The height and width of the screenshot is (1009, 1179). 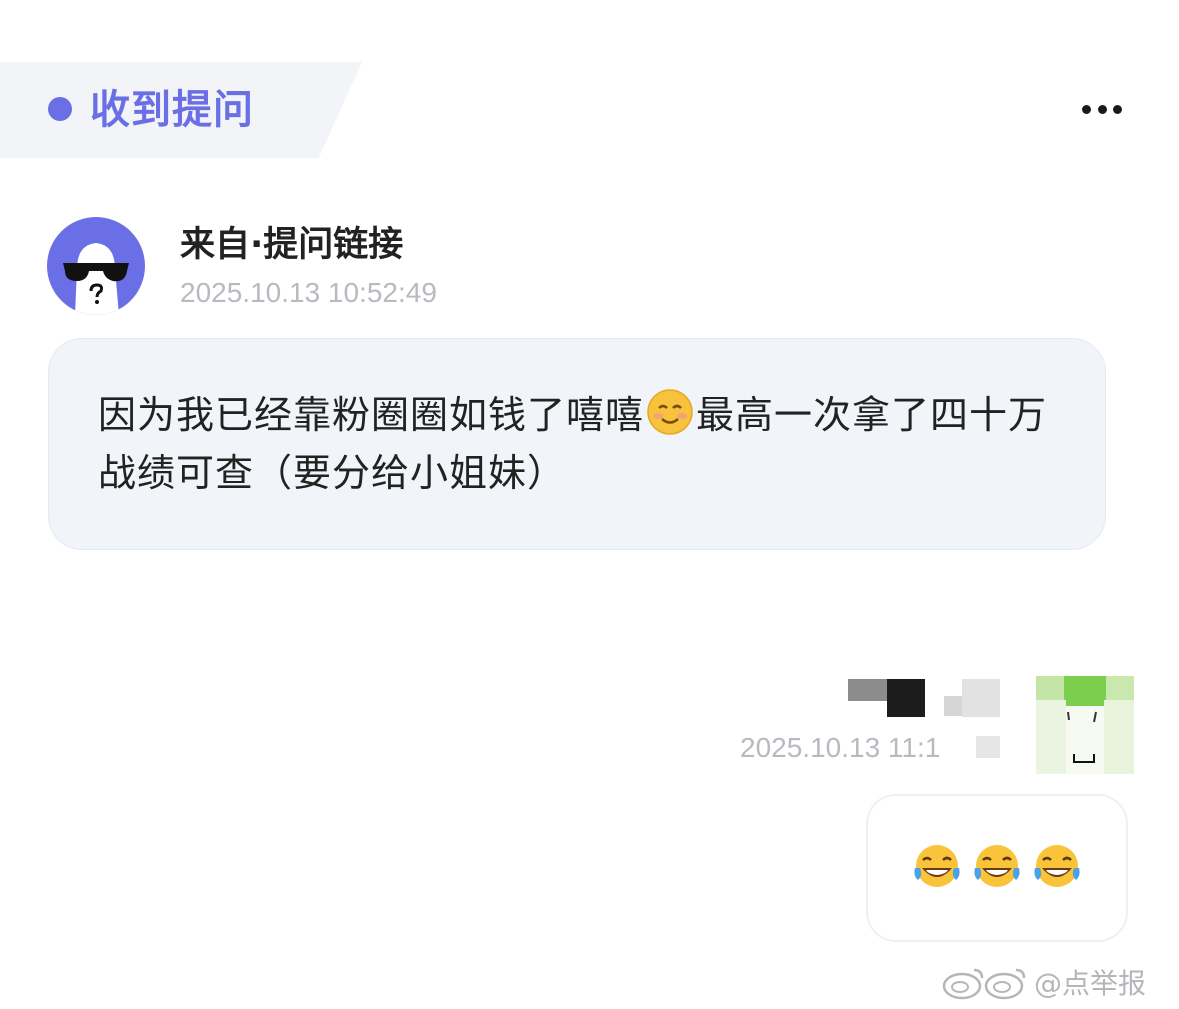 What do you see at coordinates (1086, 109) in the screenshot?
I see `more-dots-icon` at bounding box center [1086, 109].